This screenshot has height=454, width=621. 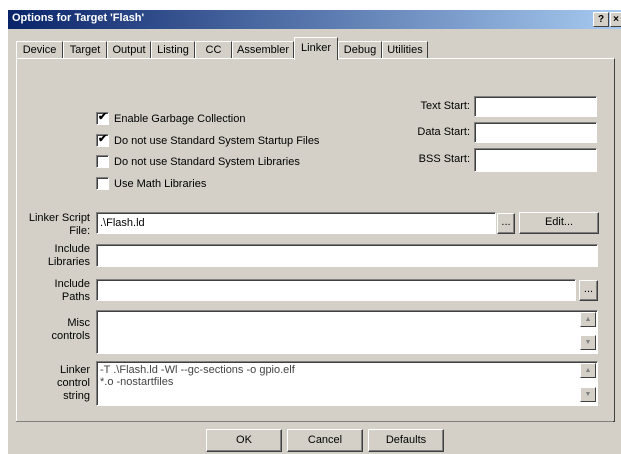 What do you see at coordinates (445, 106) in the screenshot?
I see `text-start-label: Text Start:` at bounding box center [445, 106].